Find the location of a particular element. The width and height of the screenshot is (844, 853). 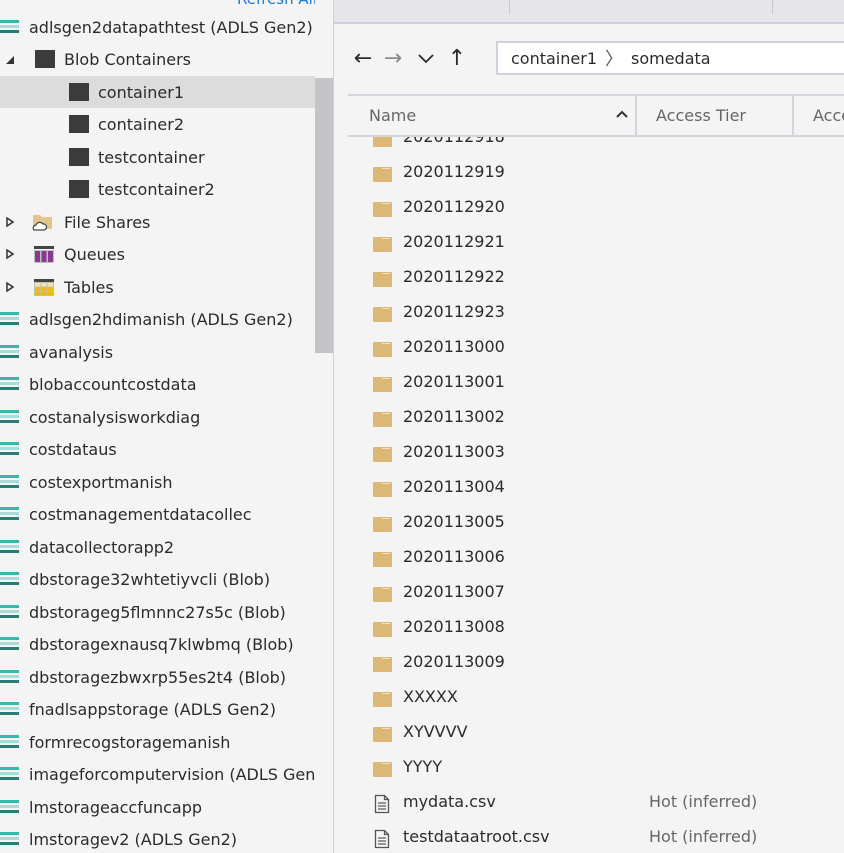

tree-item-account: formrecogstoragemanish is located at coordinates (157, 742).